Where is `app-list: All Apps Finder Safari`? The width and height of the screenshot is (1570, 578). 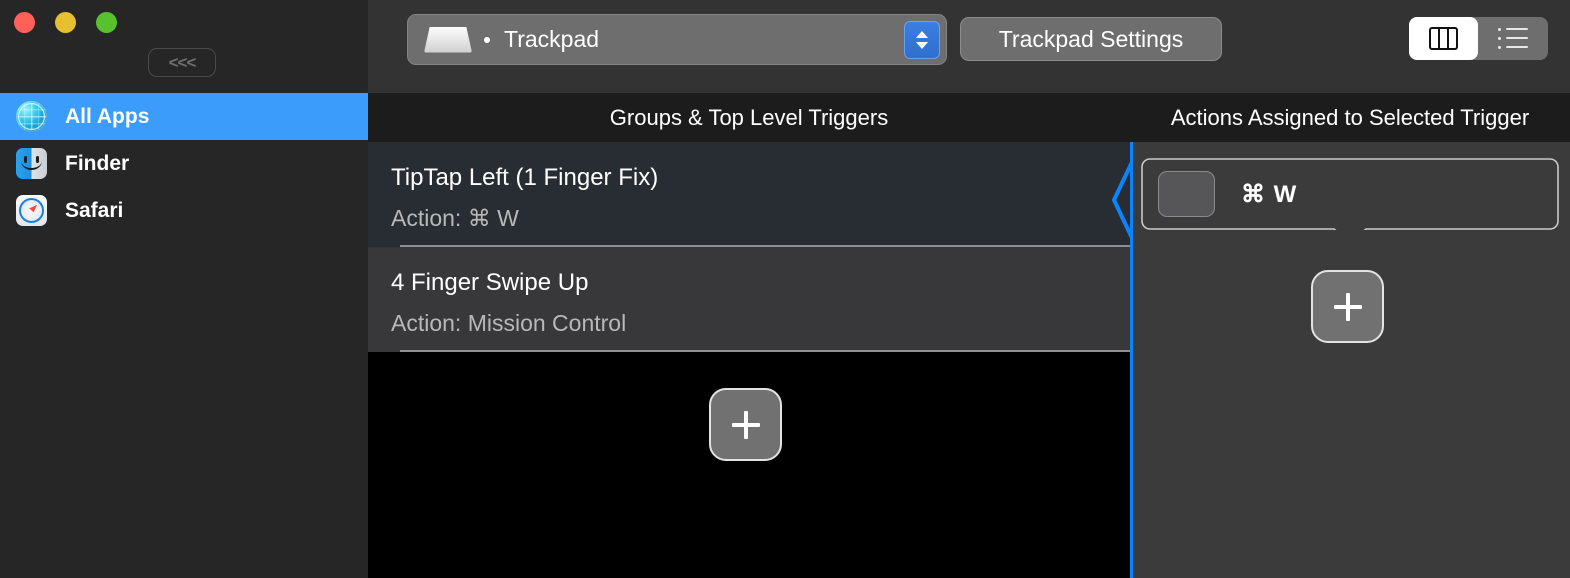 app-list: All Apps Finder Safari is located at coordinates (184, 163).